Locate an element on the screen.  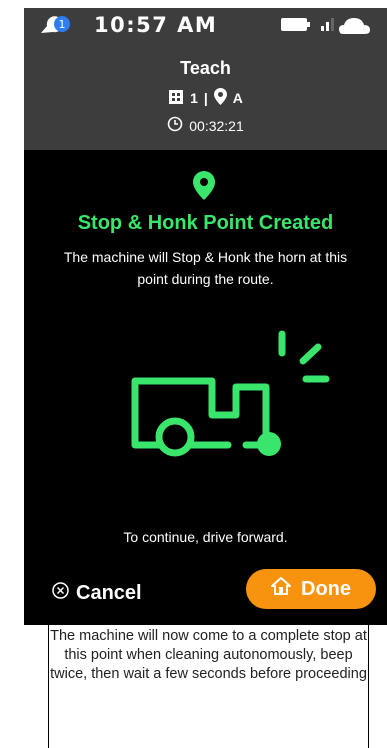
point-label: A is located at coordinates (237, 98).